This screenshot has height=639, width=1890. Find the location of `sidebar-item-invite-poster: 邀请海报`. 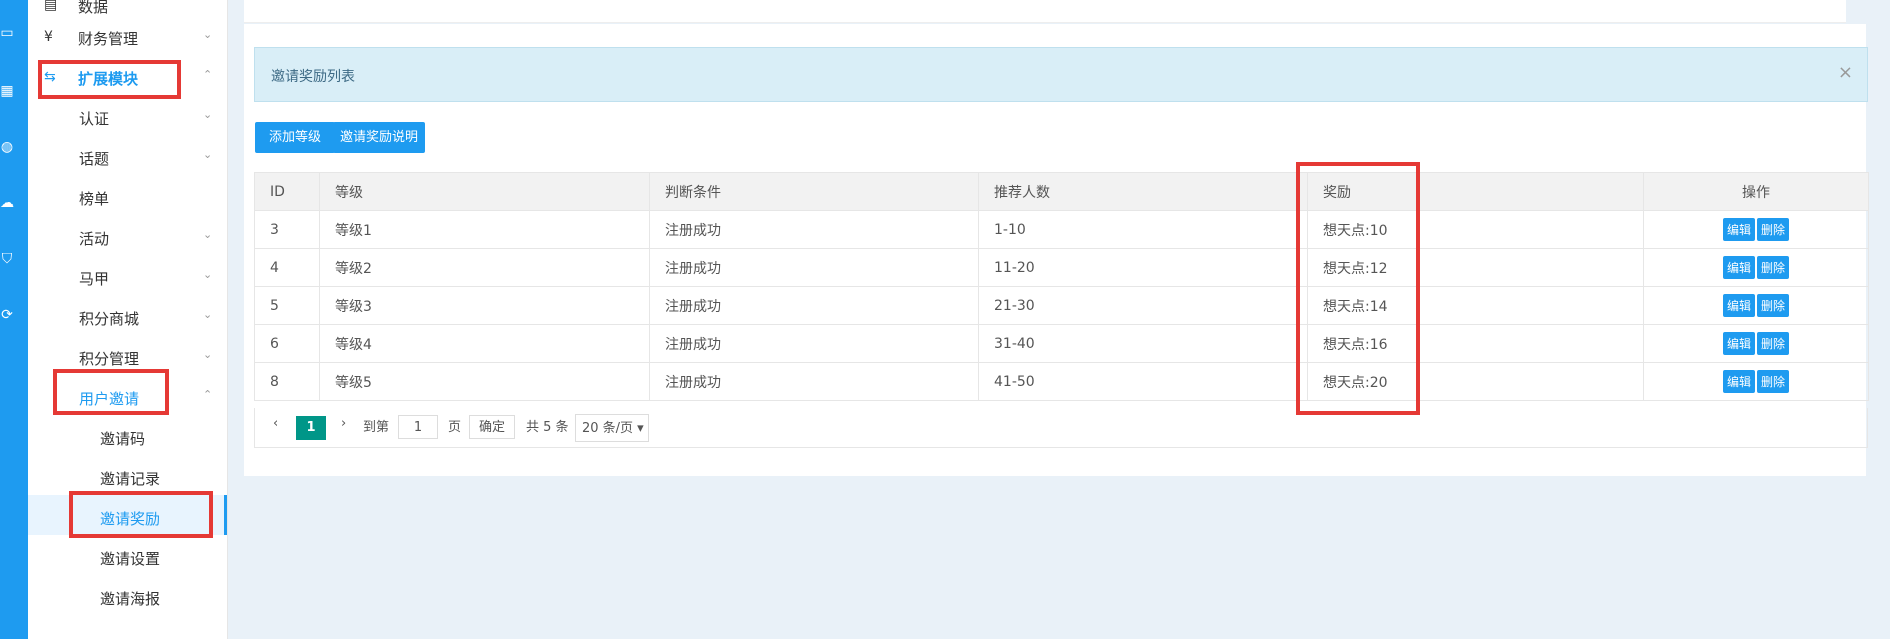

sidebar-item-invite-poster: 邀请海报 is located at coordinates (127, 598).